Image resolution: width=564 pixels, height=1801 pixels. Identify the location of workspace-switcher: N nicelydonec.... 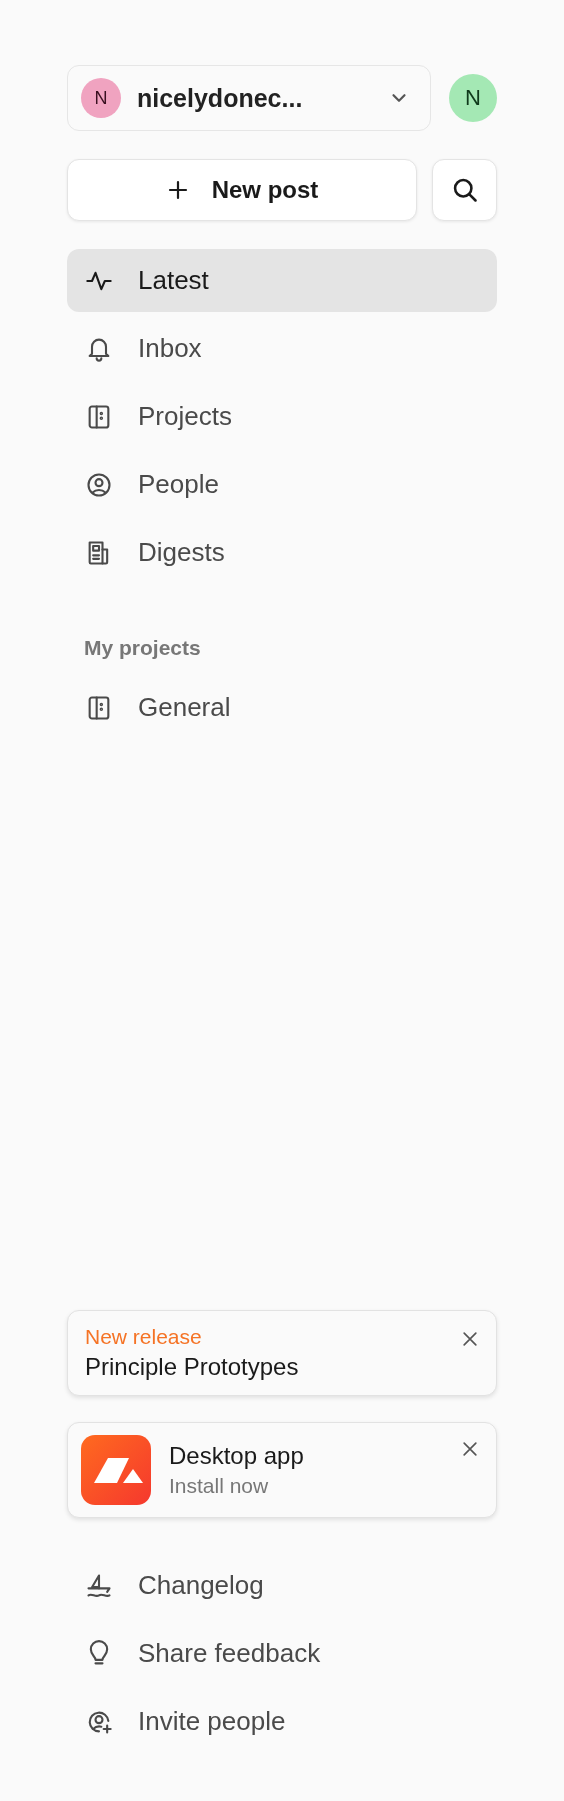
(249, 98).